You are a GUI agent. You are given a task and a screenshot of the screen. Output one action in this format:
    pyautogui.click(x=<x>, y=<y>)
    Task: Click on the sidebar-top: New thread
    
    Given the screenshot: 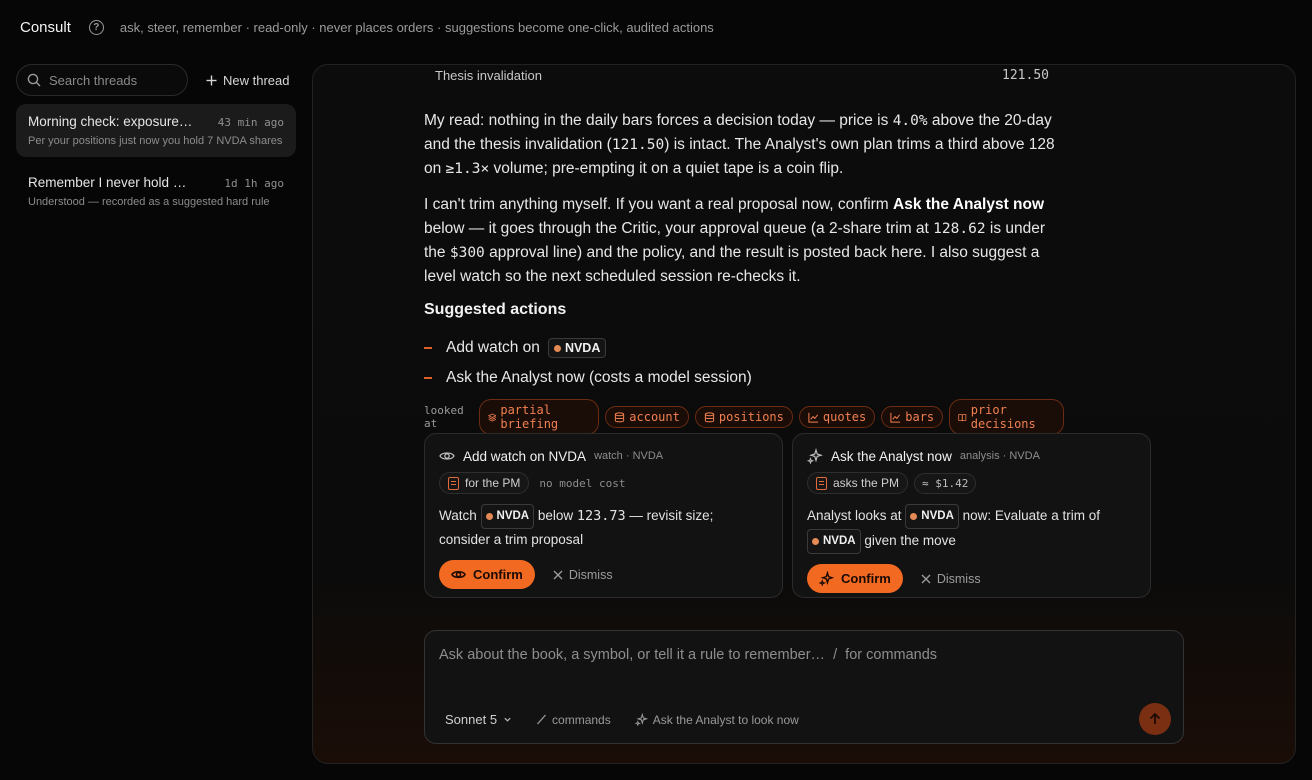 What is the action you would take?
    pyautogui.click(x=156, y=80)
    